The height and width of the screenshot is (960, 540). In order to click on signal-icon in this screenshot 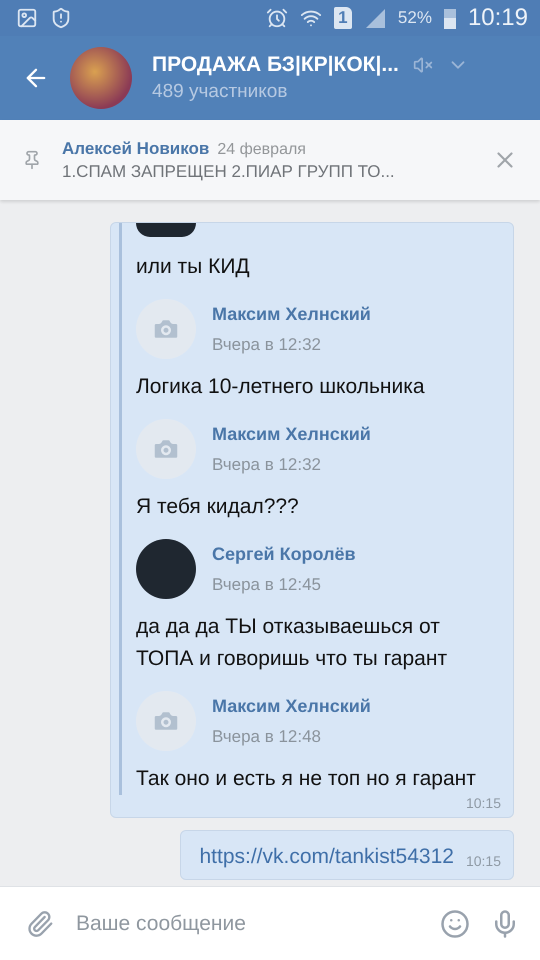, I will do `click(375, 18)`.